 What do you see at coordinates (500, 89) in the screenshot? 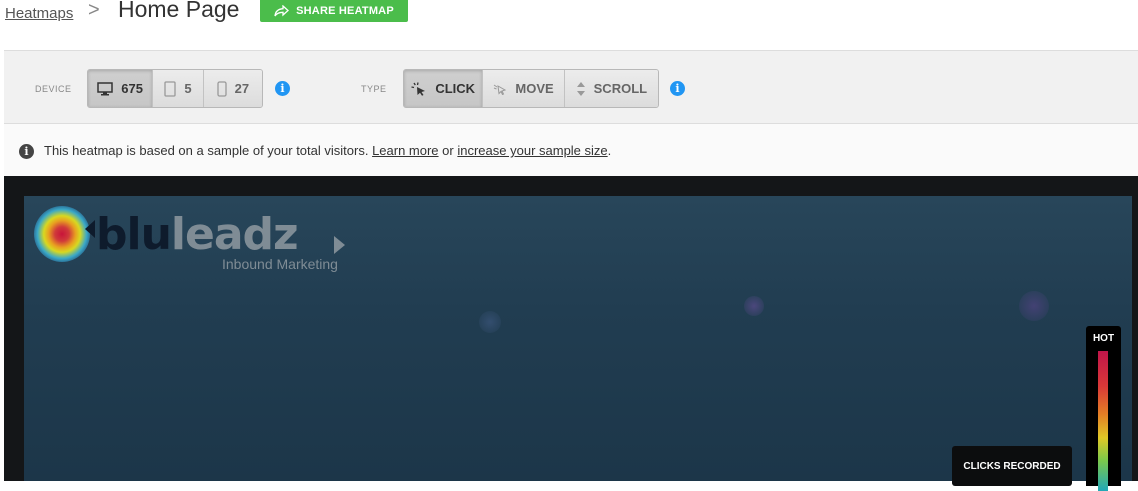
I see `move-icon` at bounding box center [500, 89].